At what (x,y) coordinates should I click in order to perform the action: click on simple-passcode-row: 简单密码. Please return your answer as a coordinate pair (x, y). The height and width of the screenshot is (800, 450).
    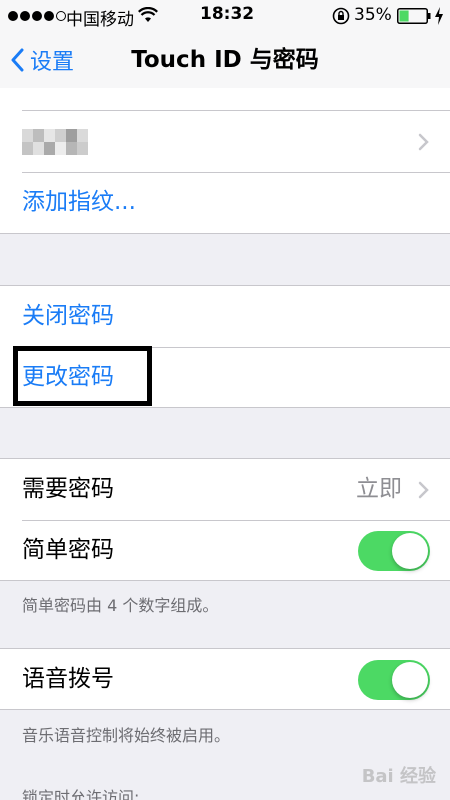
    Looking at the image, I should click on (225, 550).